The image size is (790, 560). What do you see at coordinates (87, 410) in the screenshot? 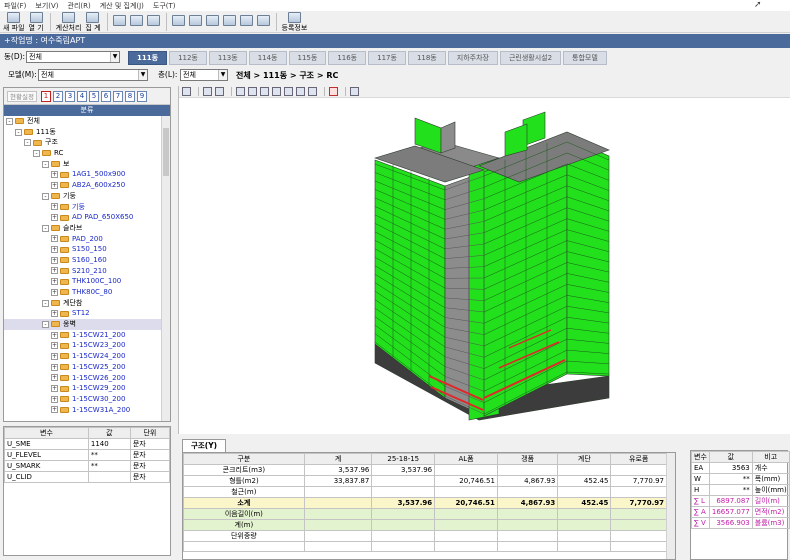
I see `tree-node: +1-15CW31A_200` at bounding box center [87, 410].